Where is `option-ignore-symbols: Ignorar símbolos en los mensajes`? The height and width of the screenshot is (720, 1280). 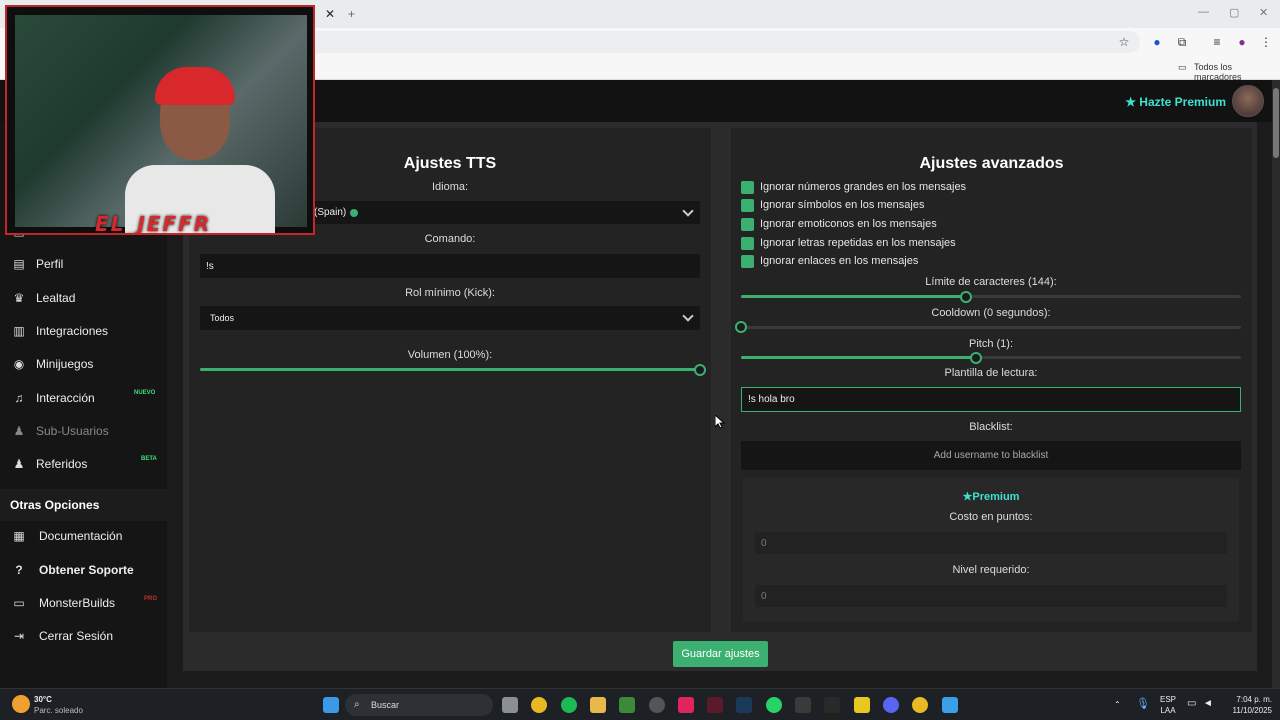
option-ignore-symbols: Ignorar símbolos en los mensajes is located at coordinates (832, 205).